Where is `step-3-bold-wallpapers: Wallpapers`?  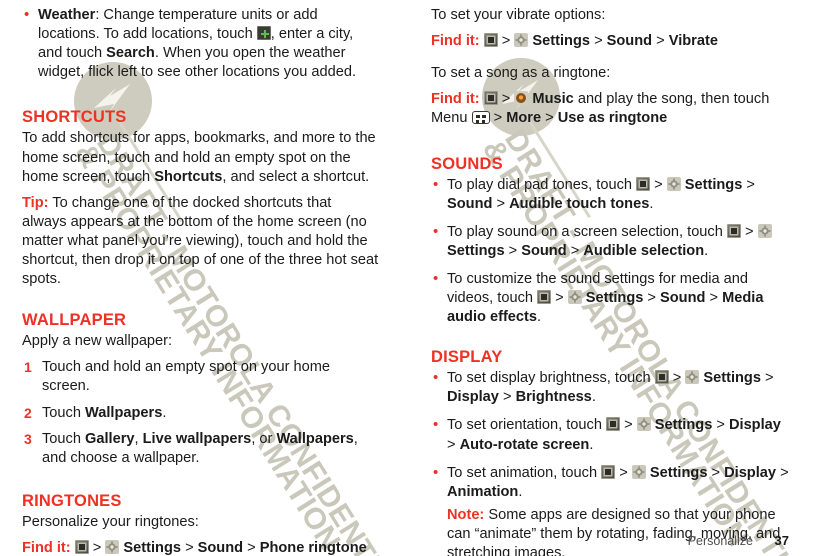 step-3-bold-wallpapers: Wallpapers is located at coordinates (315, 438).